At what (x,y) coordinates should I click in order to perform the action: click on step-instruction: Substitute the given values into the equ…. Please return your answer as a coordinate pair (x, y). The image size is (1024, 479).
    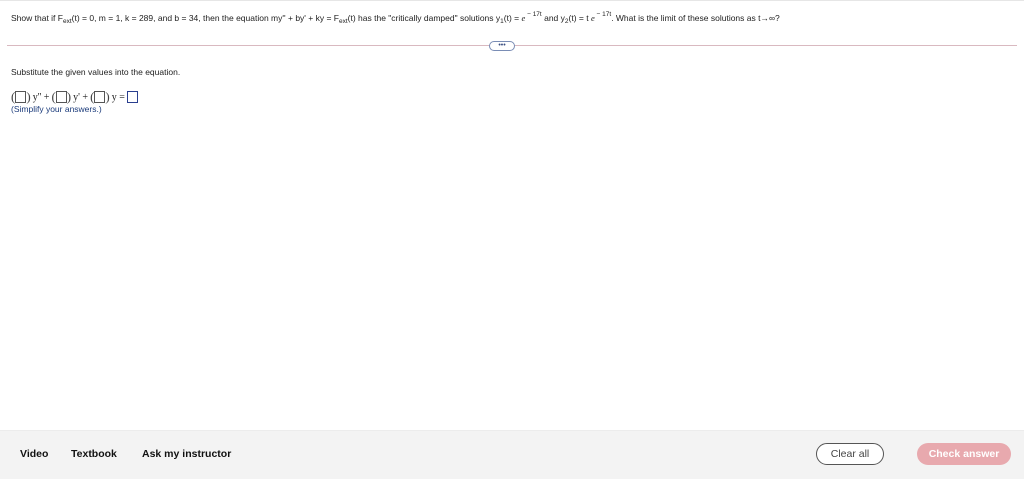
    Looking at the image, I should click on (96, 72).